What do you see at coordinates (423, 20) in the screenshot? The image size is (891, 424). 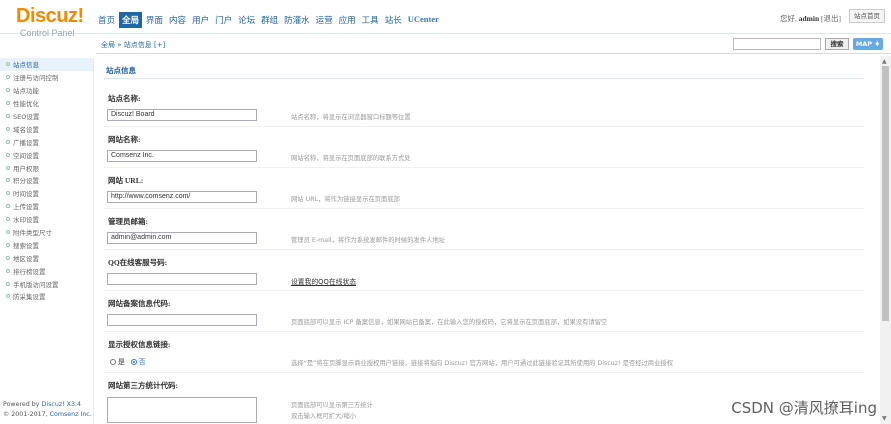 I see `nav-ucenter: UCenter` at bounding box center [423, 20].